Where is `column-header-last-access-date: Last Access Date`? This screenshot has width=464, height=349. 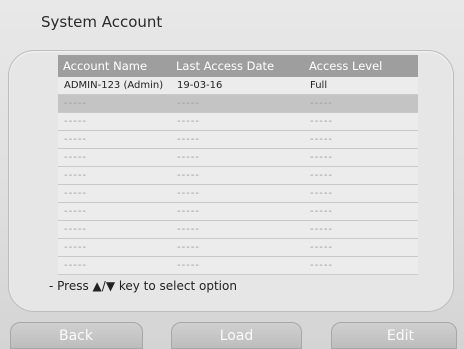
column-header-last-access-date: Last Access Date is located at coordinates (225, 66).